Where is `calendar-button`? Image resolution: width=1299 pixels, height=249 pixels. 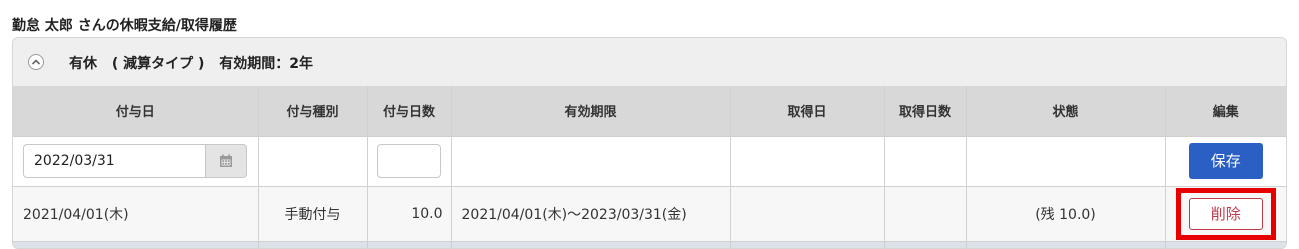
calendar-button is located at coordinates (226, 161).